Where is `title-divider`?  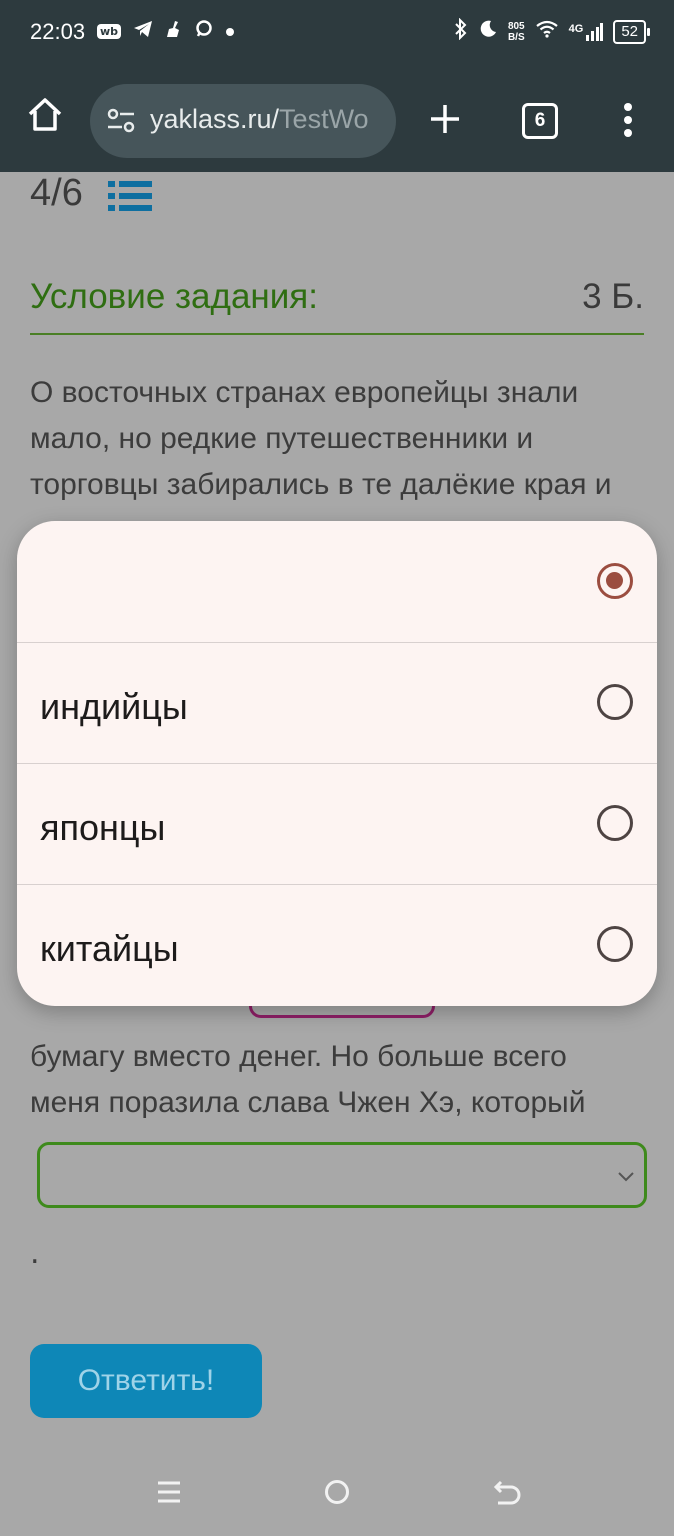 title-divider is located at coordinates (337, 334).